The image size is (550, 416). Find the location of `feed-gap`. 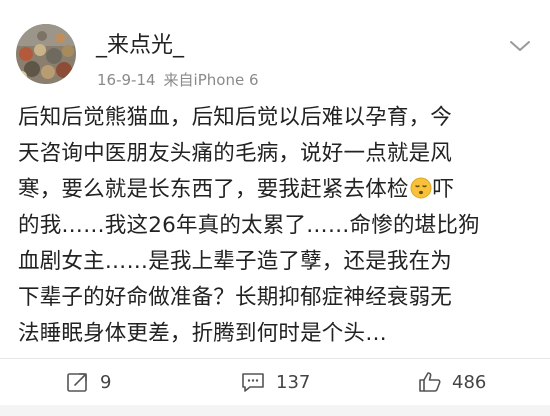

feed-gap is located at coordinates (275, 410).